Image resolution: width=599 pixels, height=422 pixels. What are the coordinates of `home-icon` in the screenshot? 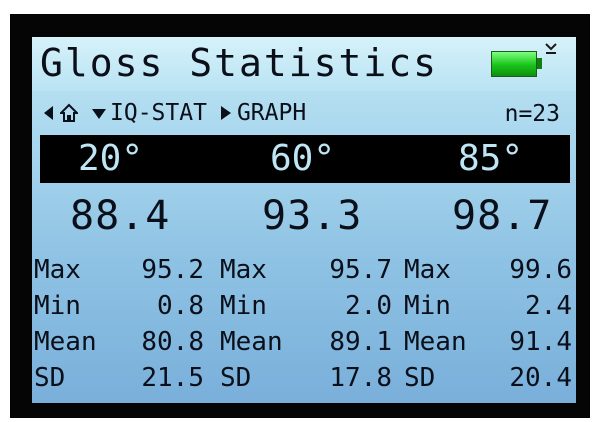 It's located at (69, 113).